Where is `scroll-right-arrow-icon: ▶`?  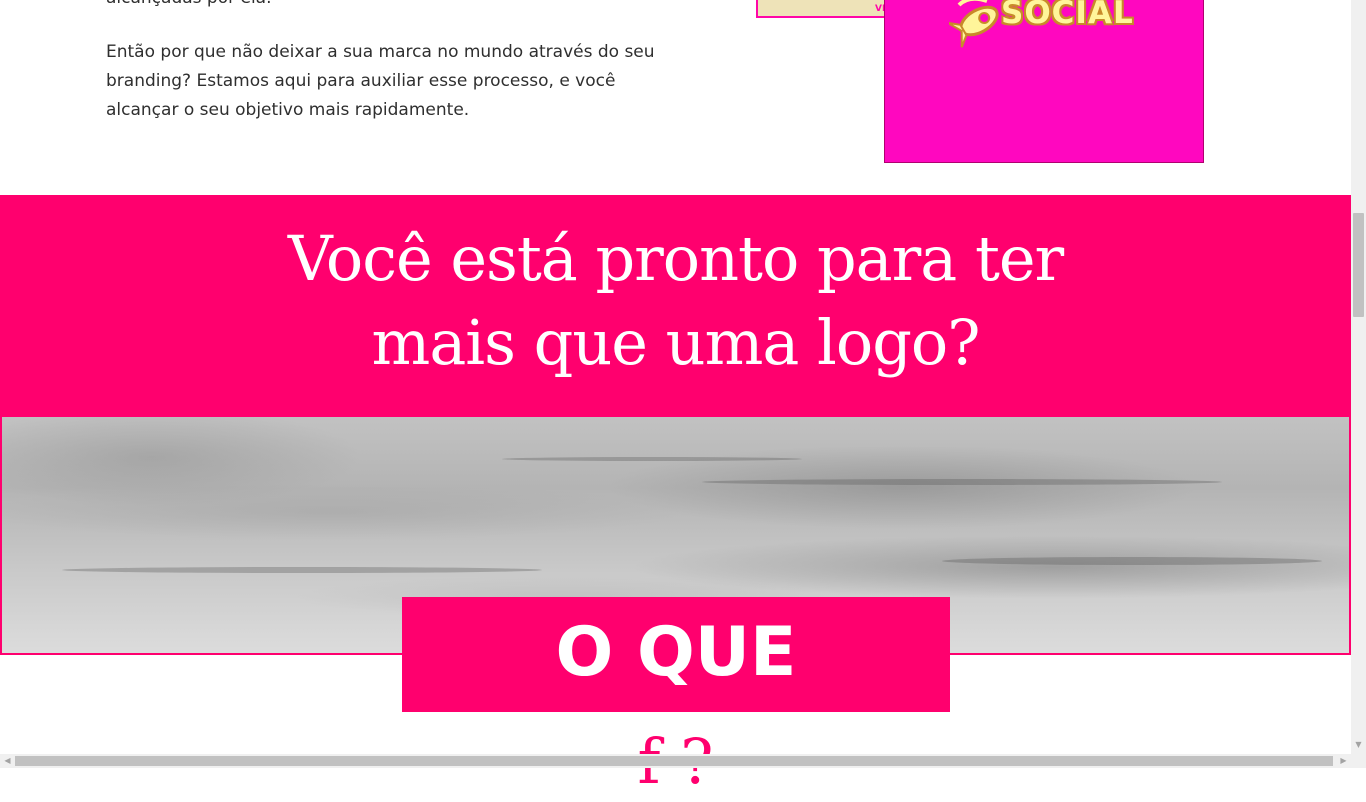 scroll-right-arrow-icon: ▶ is located at coordinates (1343, 761).